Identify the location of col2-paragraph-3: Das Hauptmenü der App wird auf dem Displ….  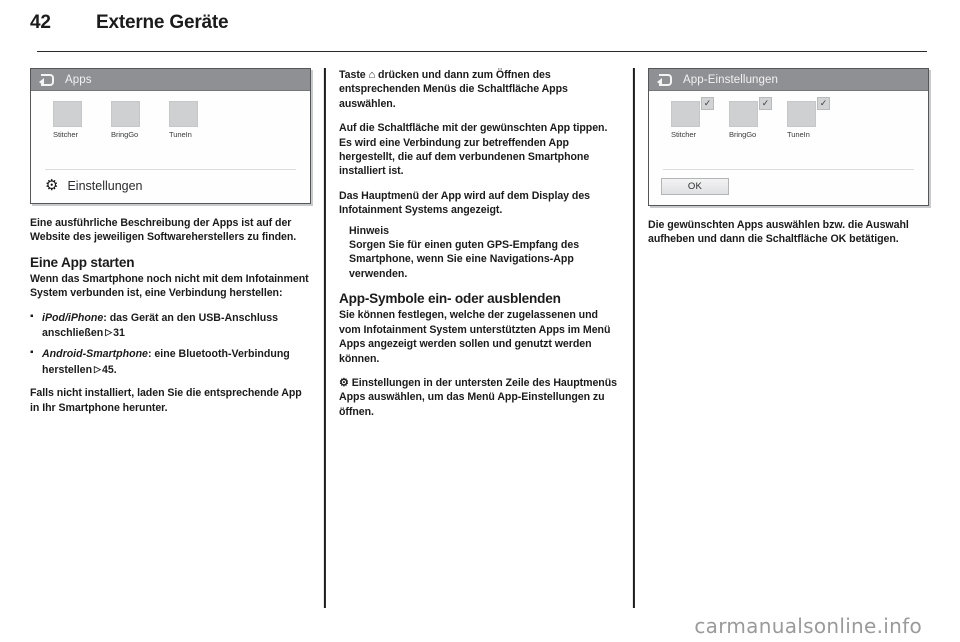
(465, 203).